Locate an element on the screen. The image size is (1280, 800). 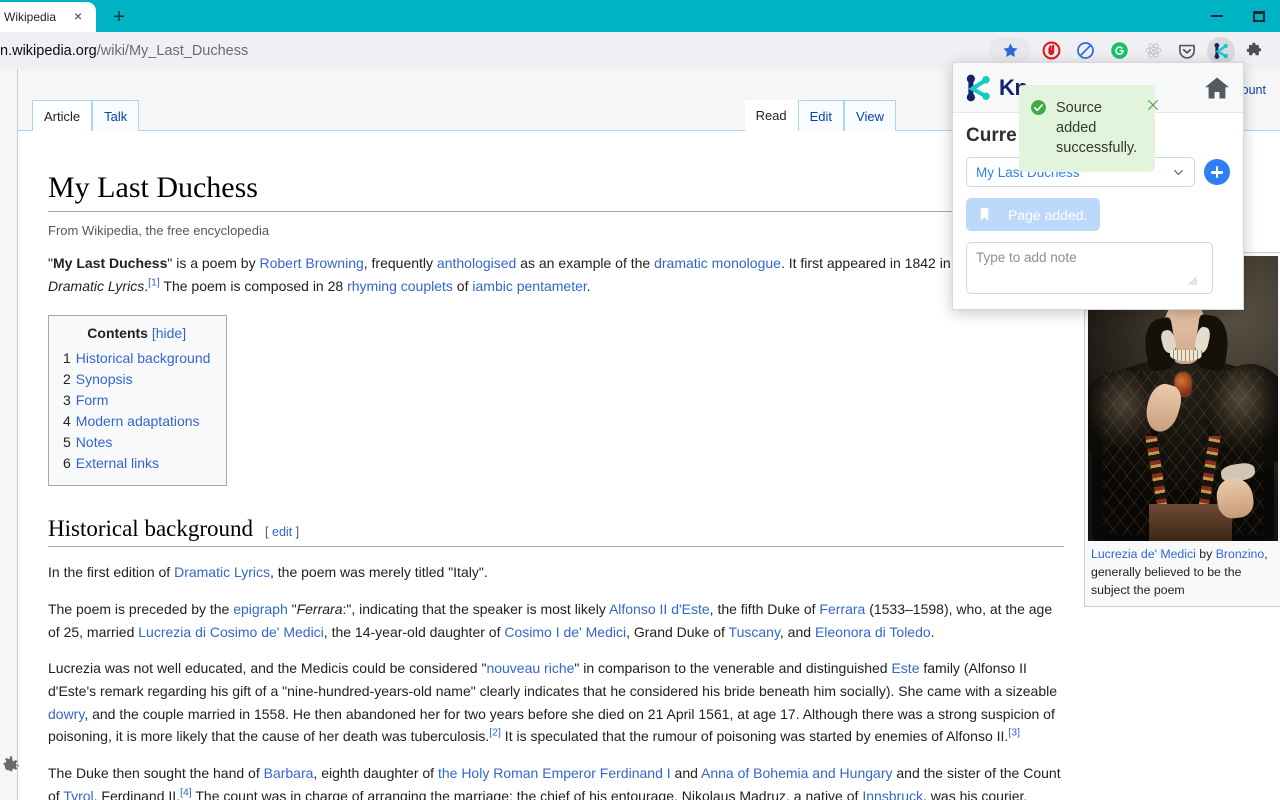
url-domain: n.wikipedia.org is located at coordinates (48, 50).